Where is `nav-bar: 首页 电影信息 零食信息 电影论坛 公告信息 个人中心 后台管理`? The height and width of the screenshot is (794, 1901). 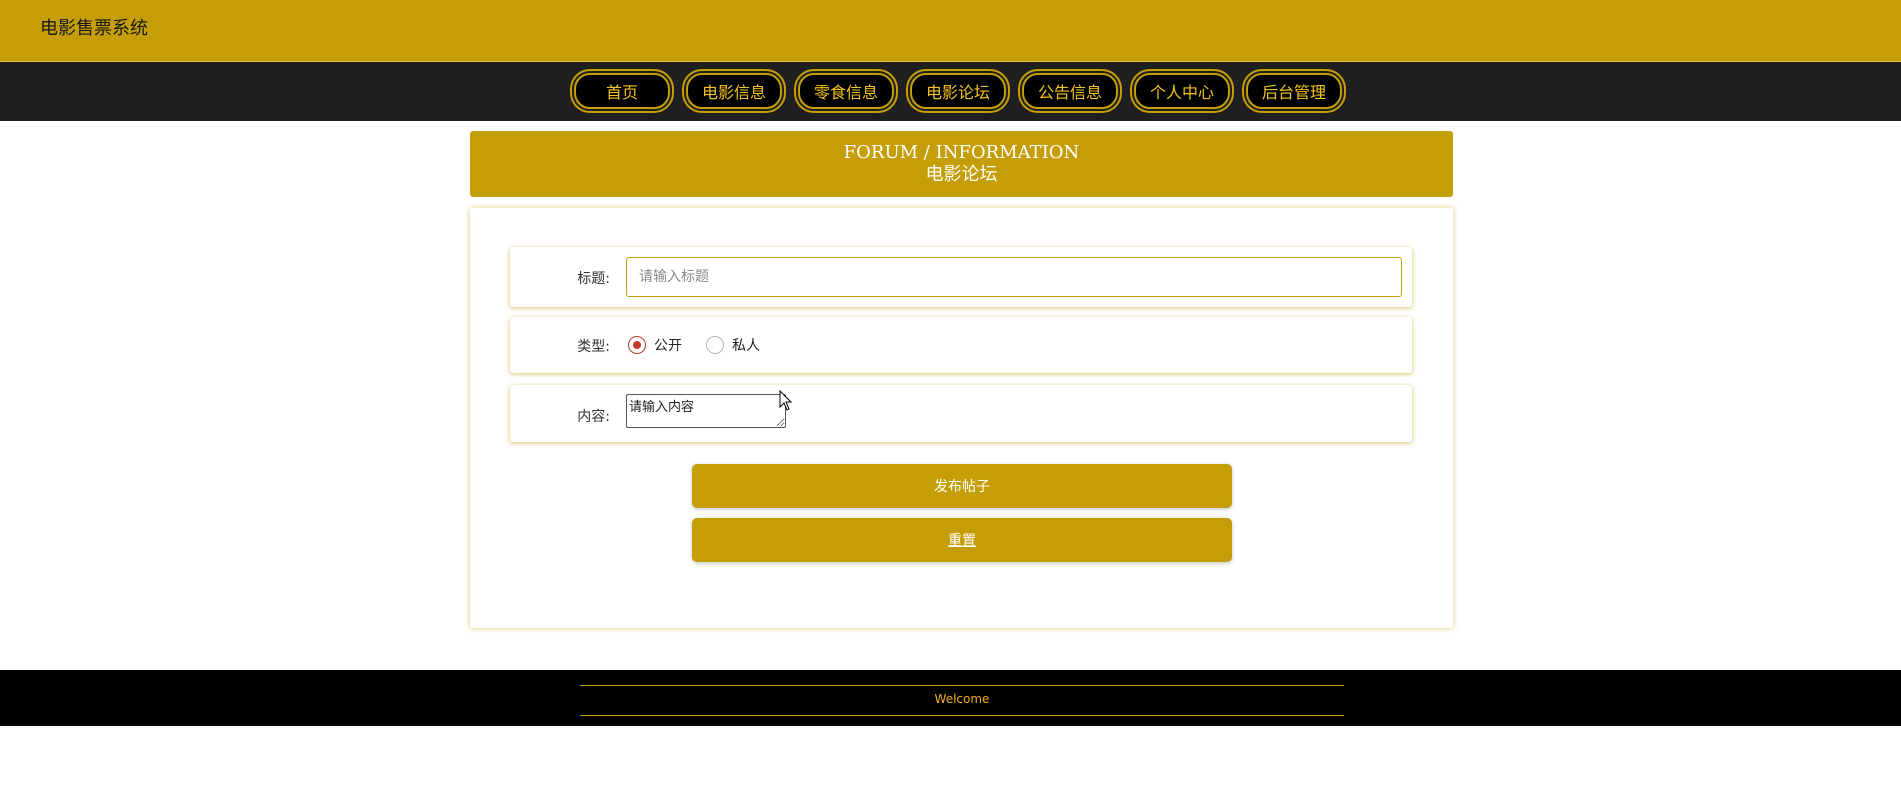 nav-bar: 首页 电影信息 零食信息 电影论坛 公告信息 个人中心 后台管理 is located at coordinates (950, 91).